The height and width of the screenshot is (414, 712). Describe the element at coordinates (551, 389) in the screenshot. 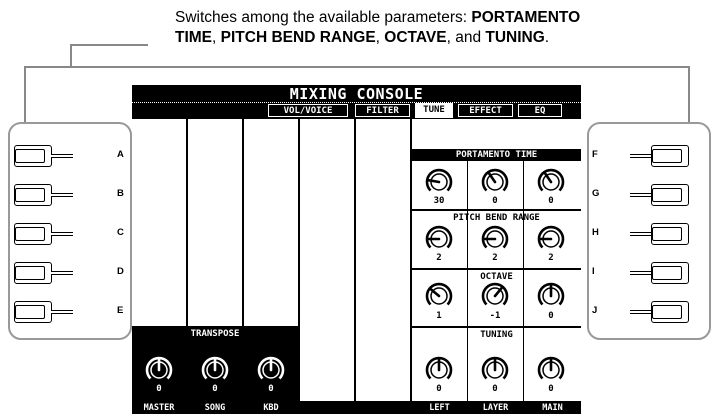

I see `tuning-knob-3-value: 0` at that location.